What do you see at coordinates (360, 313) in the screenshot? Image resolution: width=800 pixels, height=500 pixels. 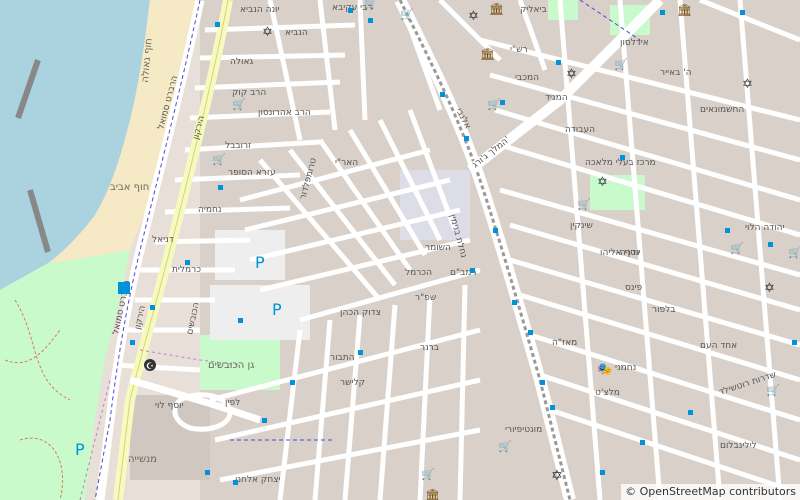 I see `street-label: צדוק הכהן` at bounding box center [360, 313].